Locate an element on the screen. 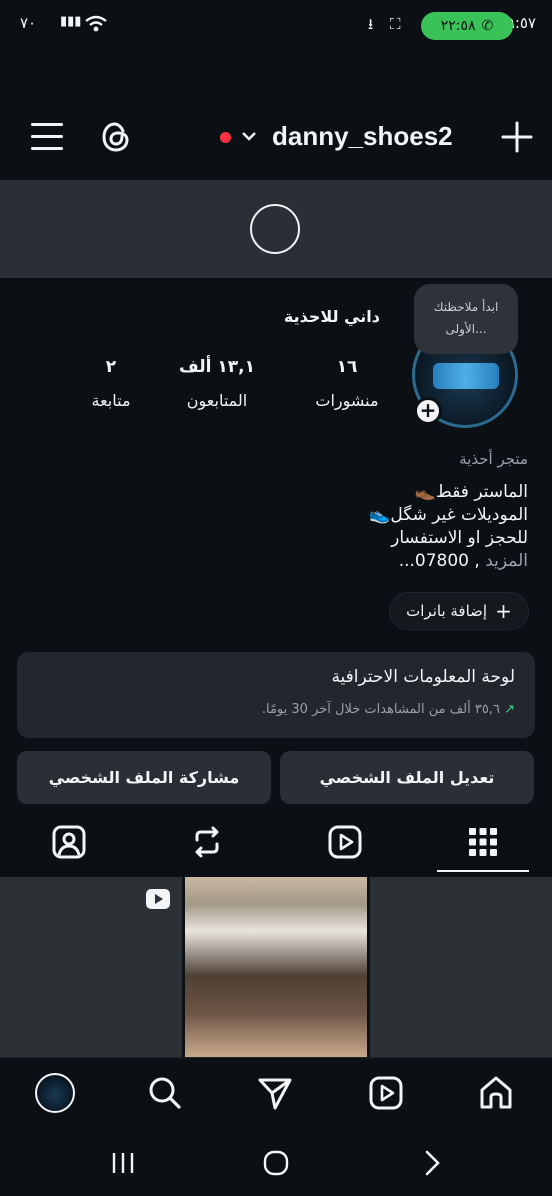 The image size is (552, 1196). status-bar: ٩:٥٧ ٢٢:٥٨ ✆ ⛶ ⭳ ٧٠ ▮▮▮ is located at coordinates (276, 25).